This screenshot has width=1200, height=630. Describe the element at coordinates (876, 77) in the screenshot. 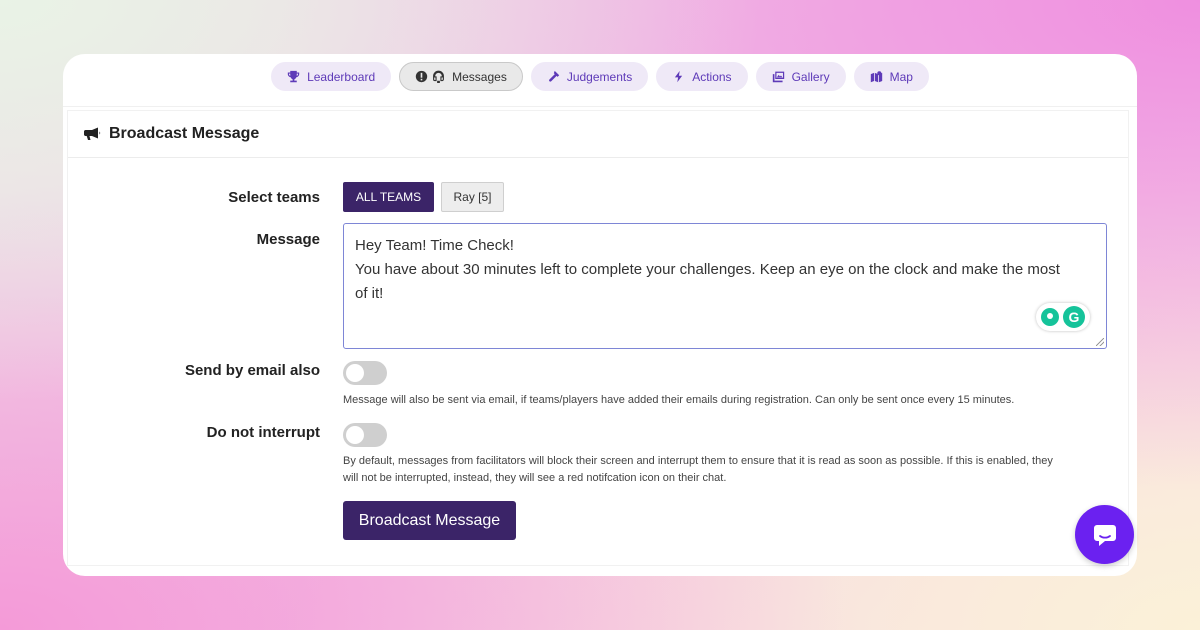

I see `map-icon` at that location.